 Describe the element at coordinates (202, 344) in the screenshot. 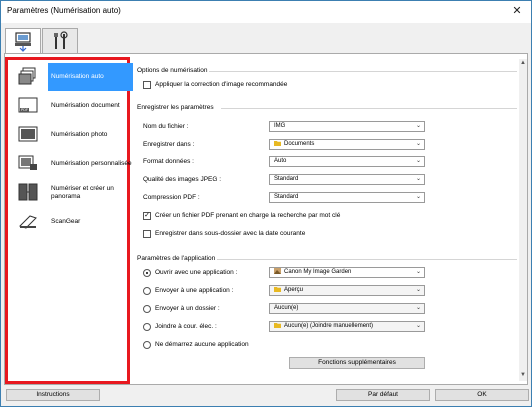

I see `no-app-label: Ne démarrez aucune application` at that location.